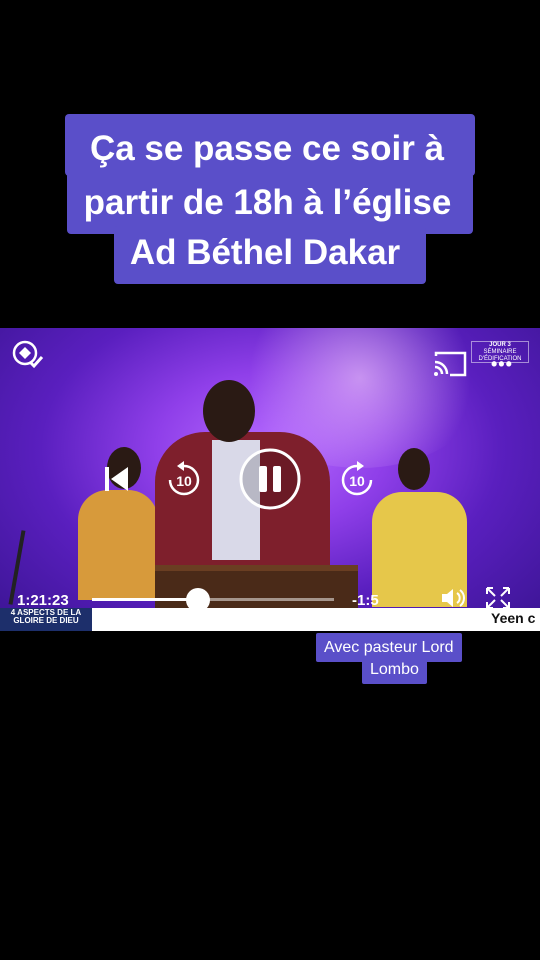 The width and height of the screenshot is (540, 960). Describe the element at coordinates (117, 479) in the screenshot. I see `previous-icon` at that location.